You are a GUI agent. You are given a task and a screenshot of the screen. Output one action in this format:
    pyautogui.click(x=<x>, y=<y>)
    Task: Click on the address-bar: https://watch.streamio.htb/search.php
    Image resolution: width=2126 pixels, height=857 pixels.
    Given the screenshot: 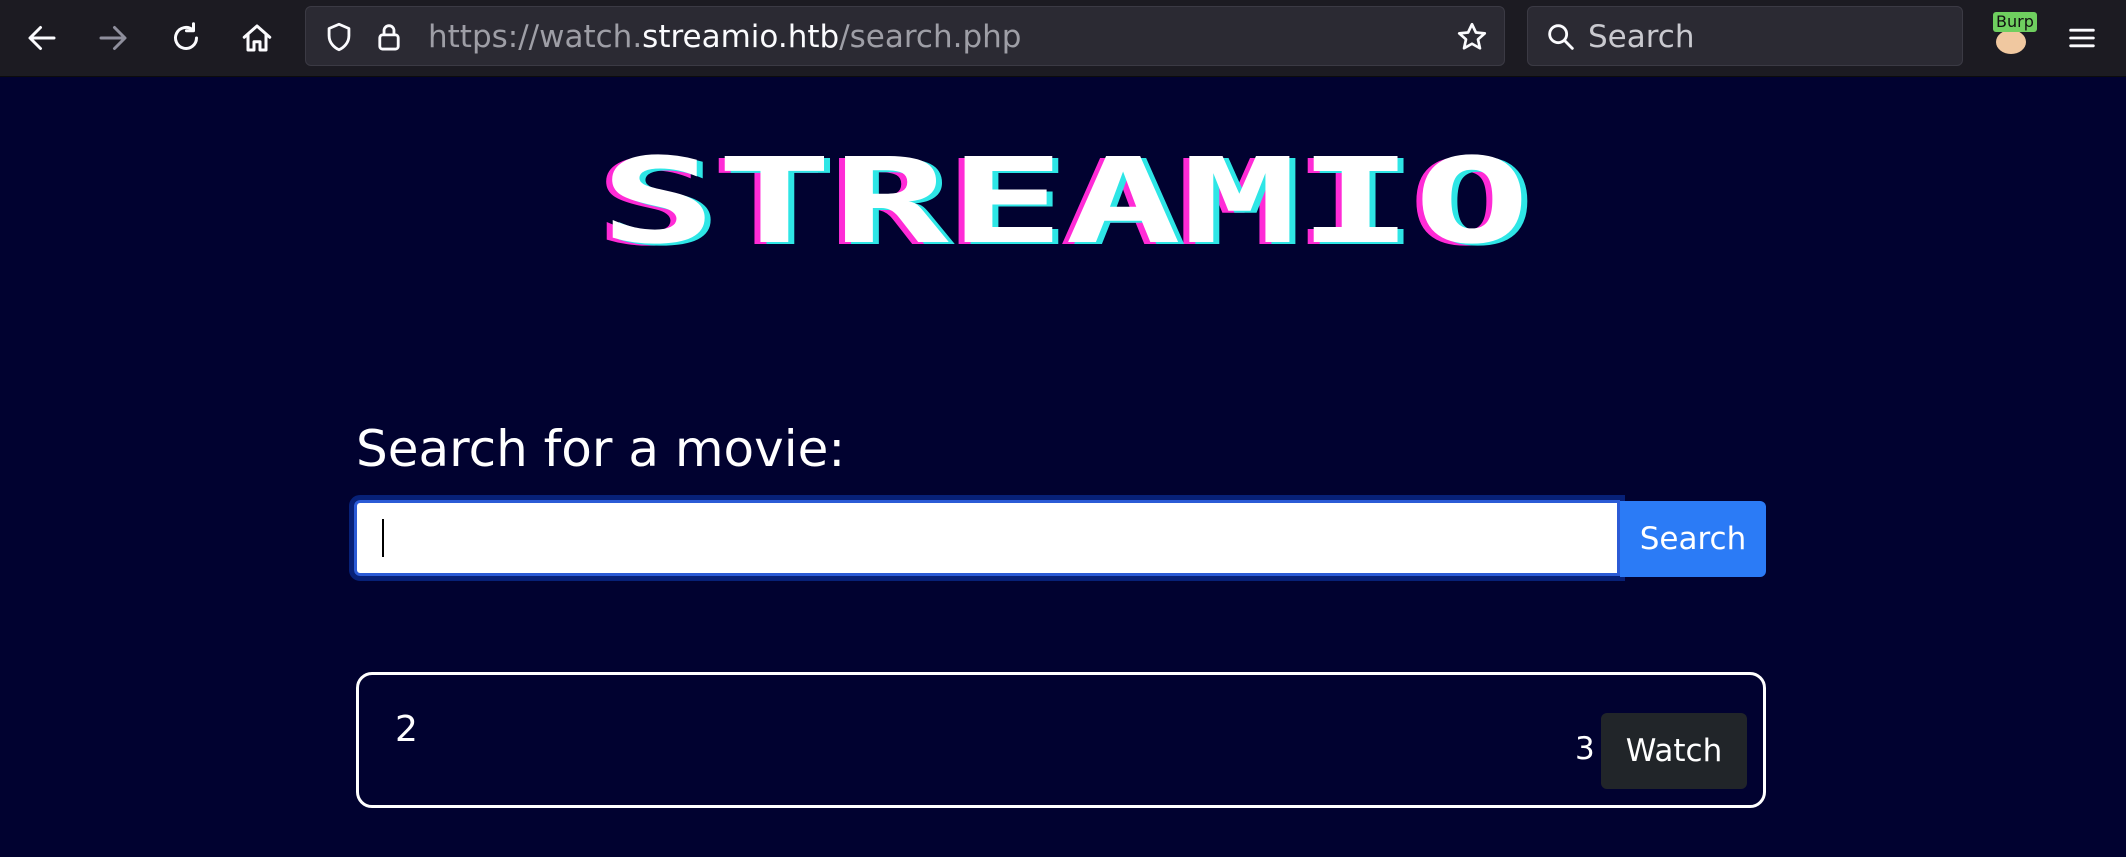 What is the action you would take?
    pyautogui.click(x=905, y=36)
    